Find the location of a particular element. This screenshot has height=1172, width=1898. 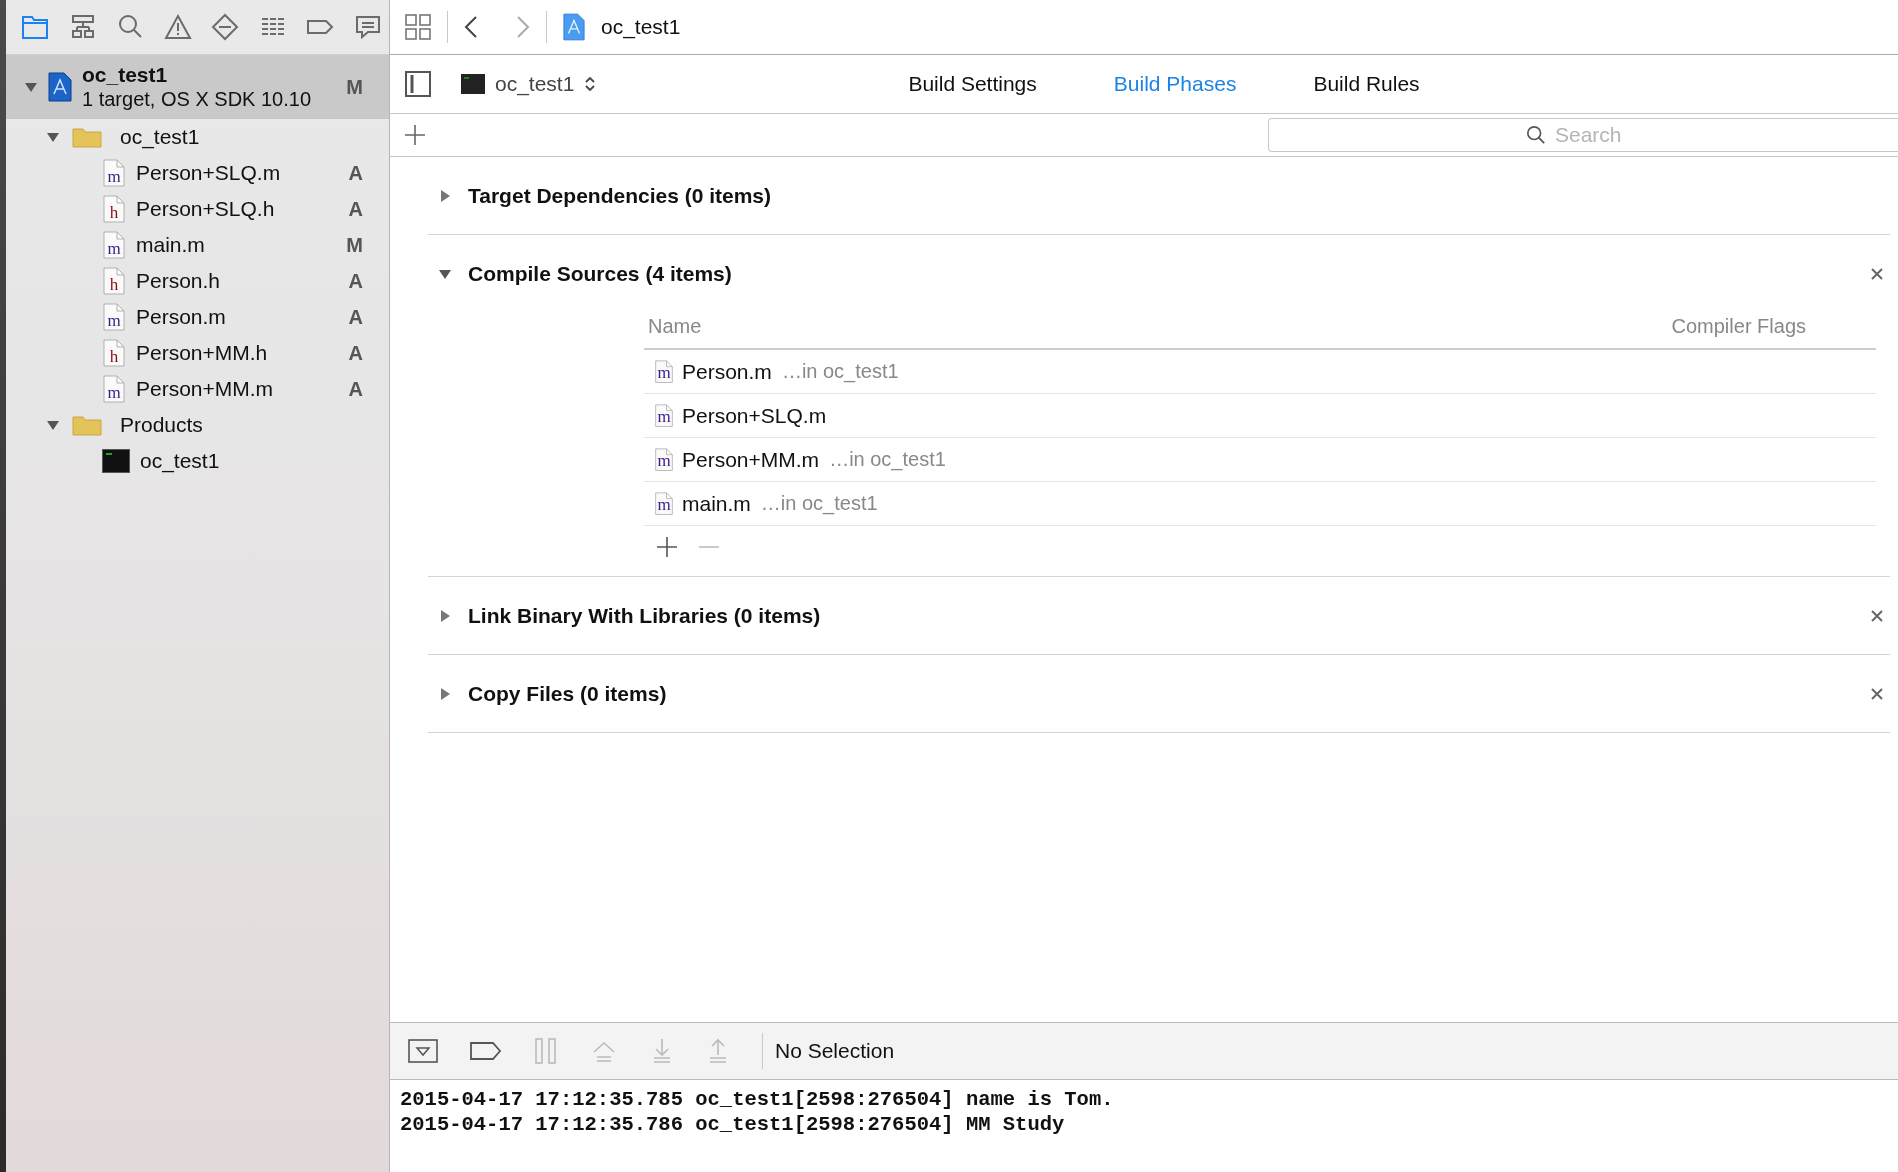

grid-icon is located at coordinates (418, 27).